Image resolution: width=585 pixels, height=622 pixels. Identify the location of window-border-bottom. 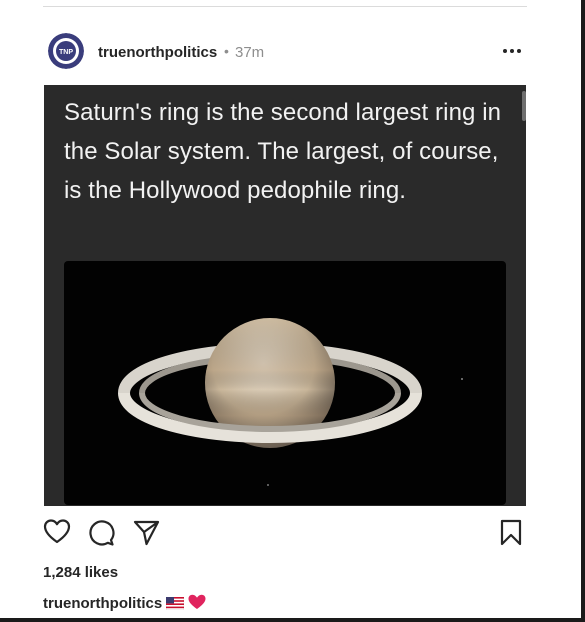
(292, 620).